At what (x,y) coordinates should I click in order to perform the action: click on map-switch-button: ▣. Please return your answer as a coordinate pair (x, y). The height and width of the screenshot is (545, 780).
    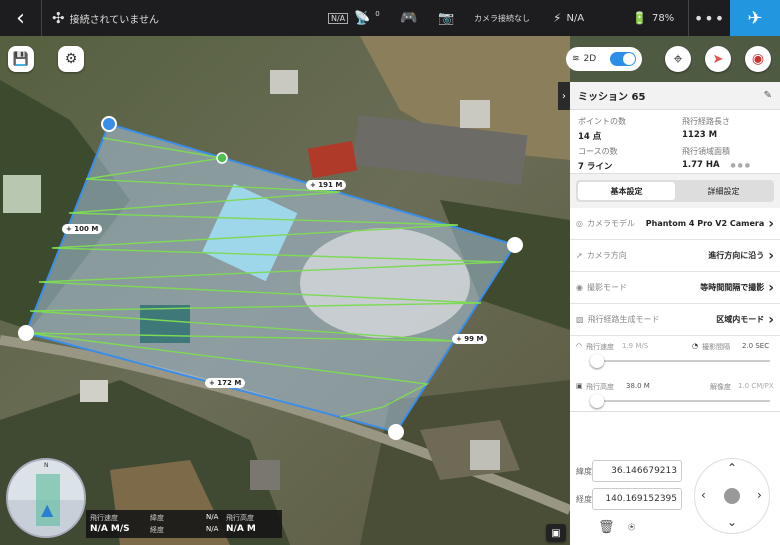
    Looking at the image, I should click on (556, 533).